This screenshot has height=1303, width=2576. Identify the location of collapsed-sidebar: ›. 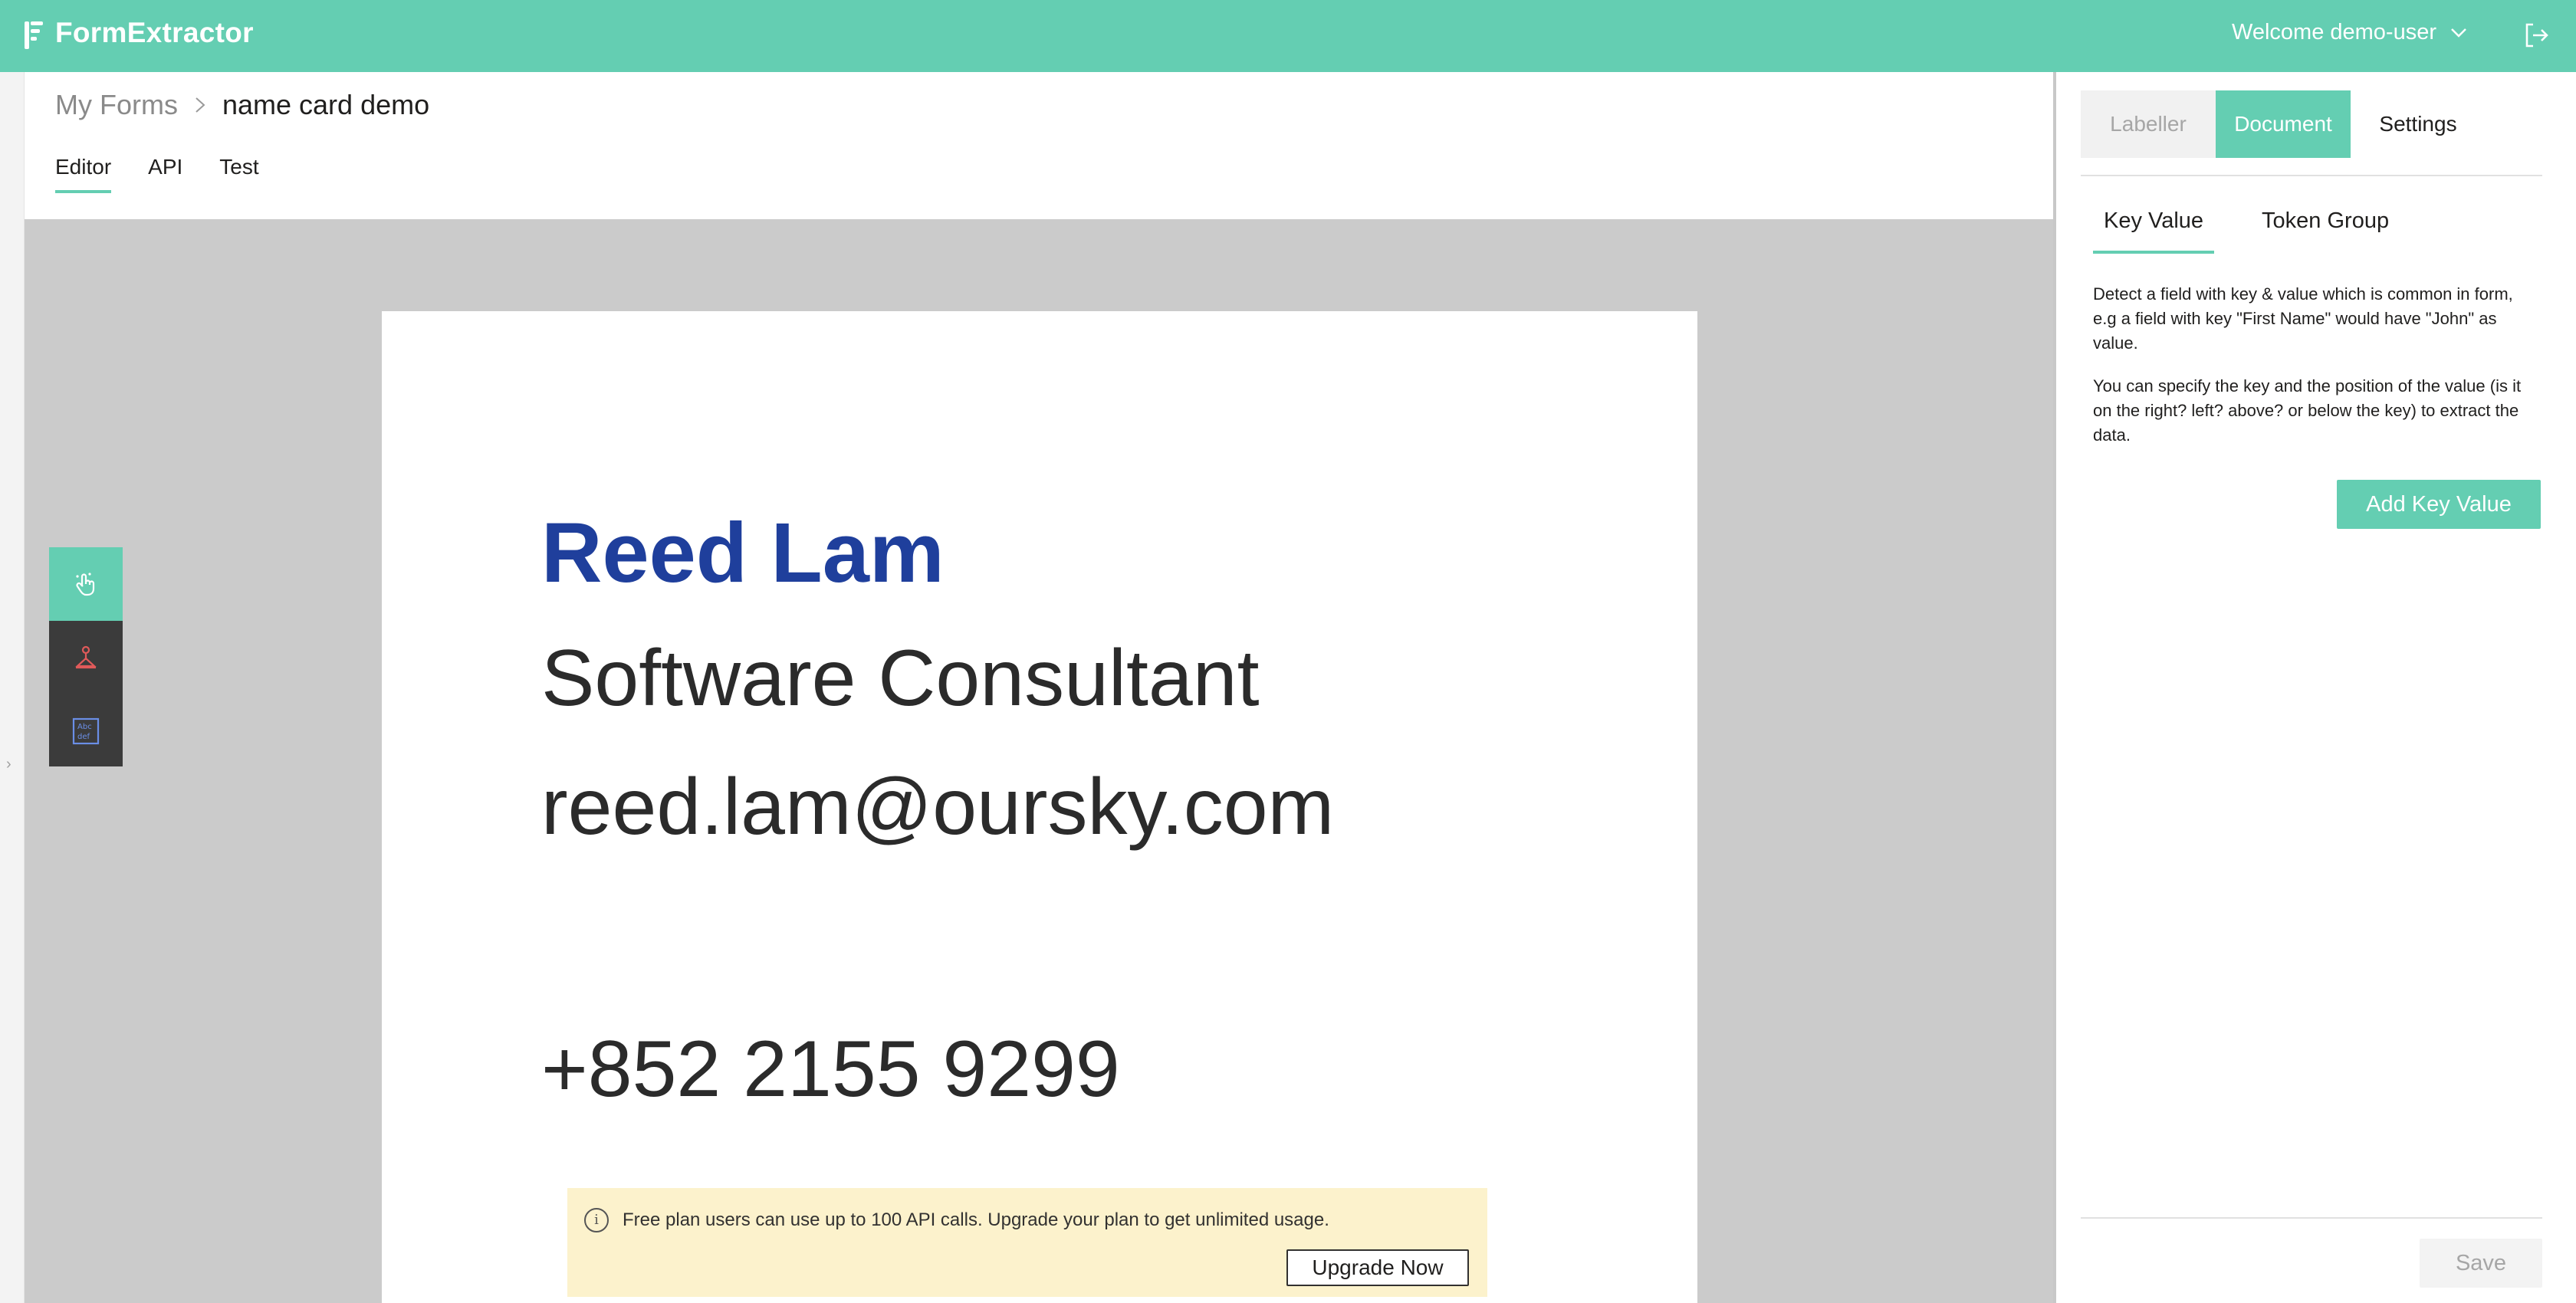
(13, 688).